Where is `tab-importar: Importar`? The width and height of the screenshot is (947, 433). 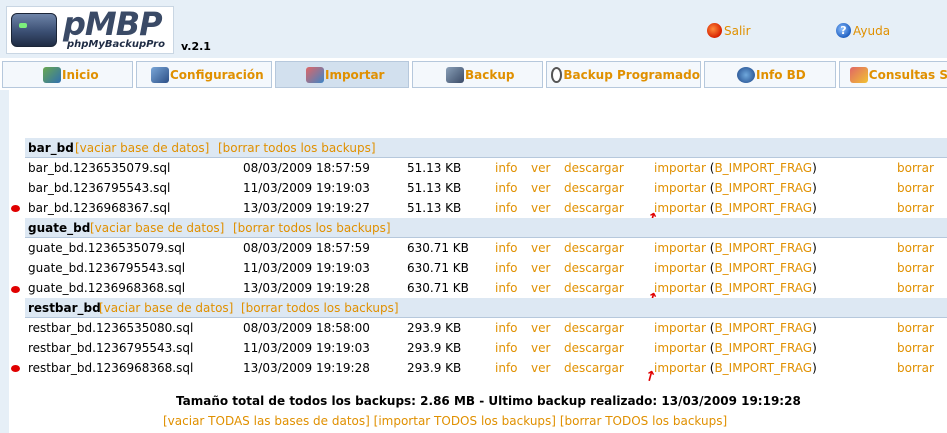 tab-importar: Importar is located at coordinates (342, 74).